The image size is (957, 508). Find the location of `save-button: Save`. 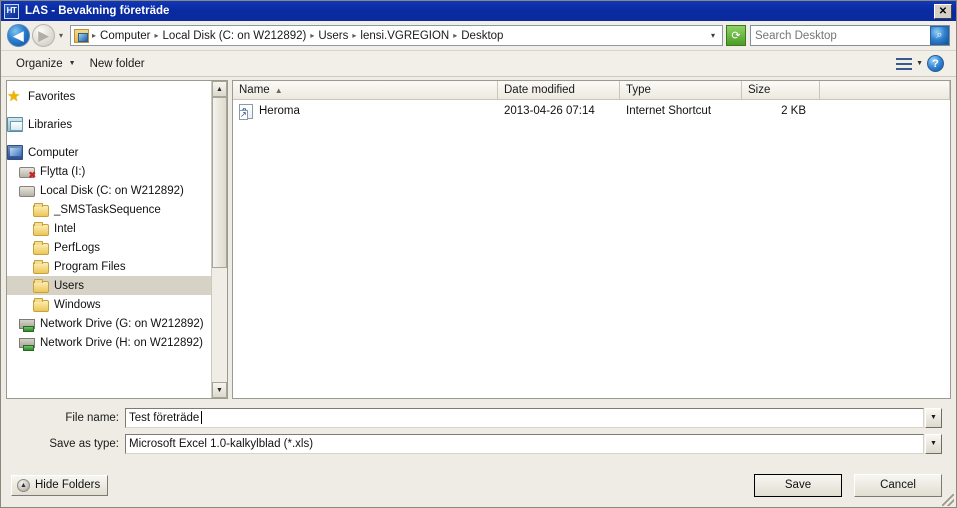

save-button: Save is located at coordinates (798, 485).